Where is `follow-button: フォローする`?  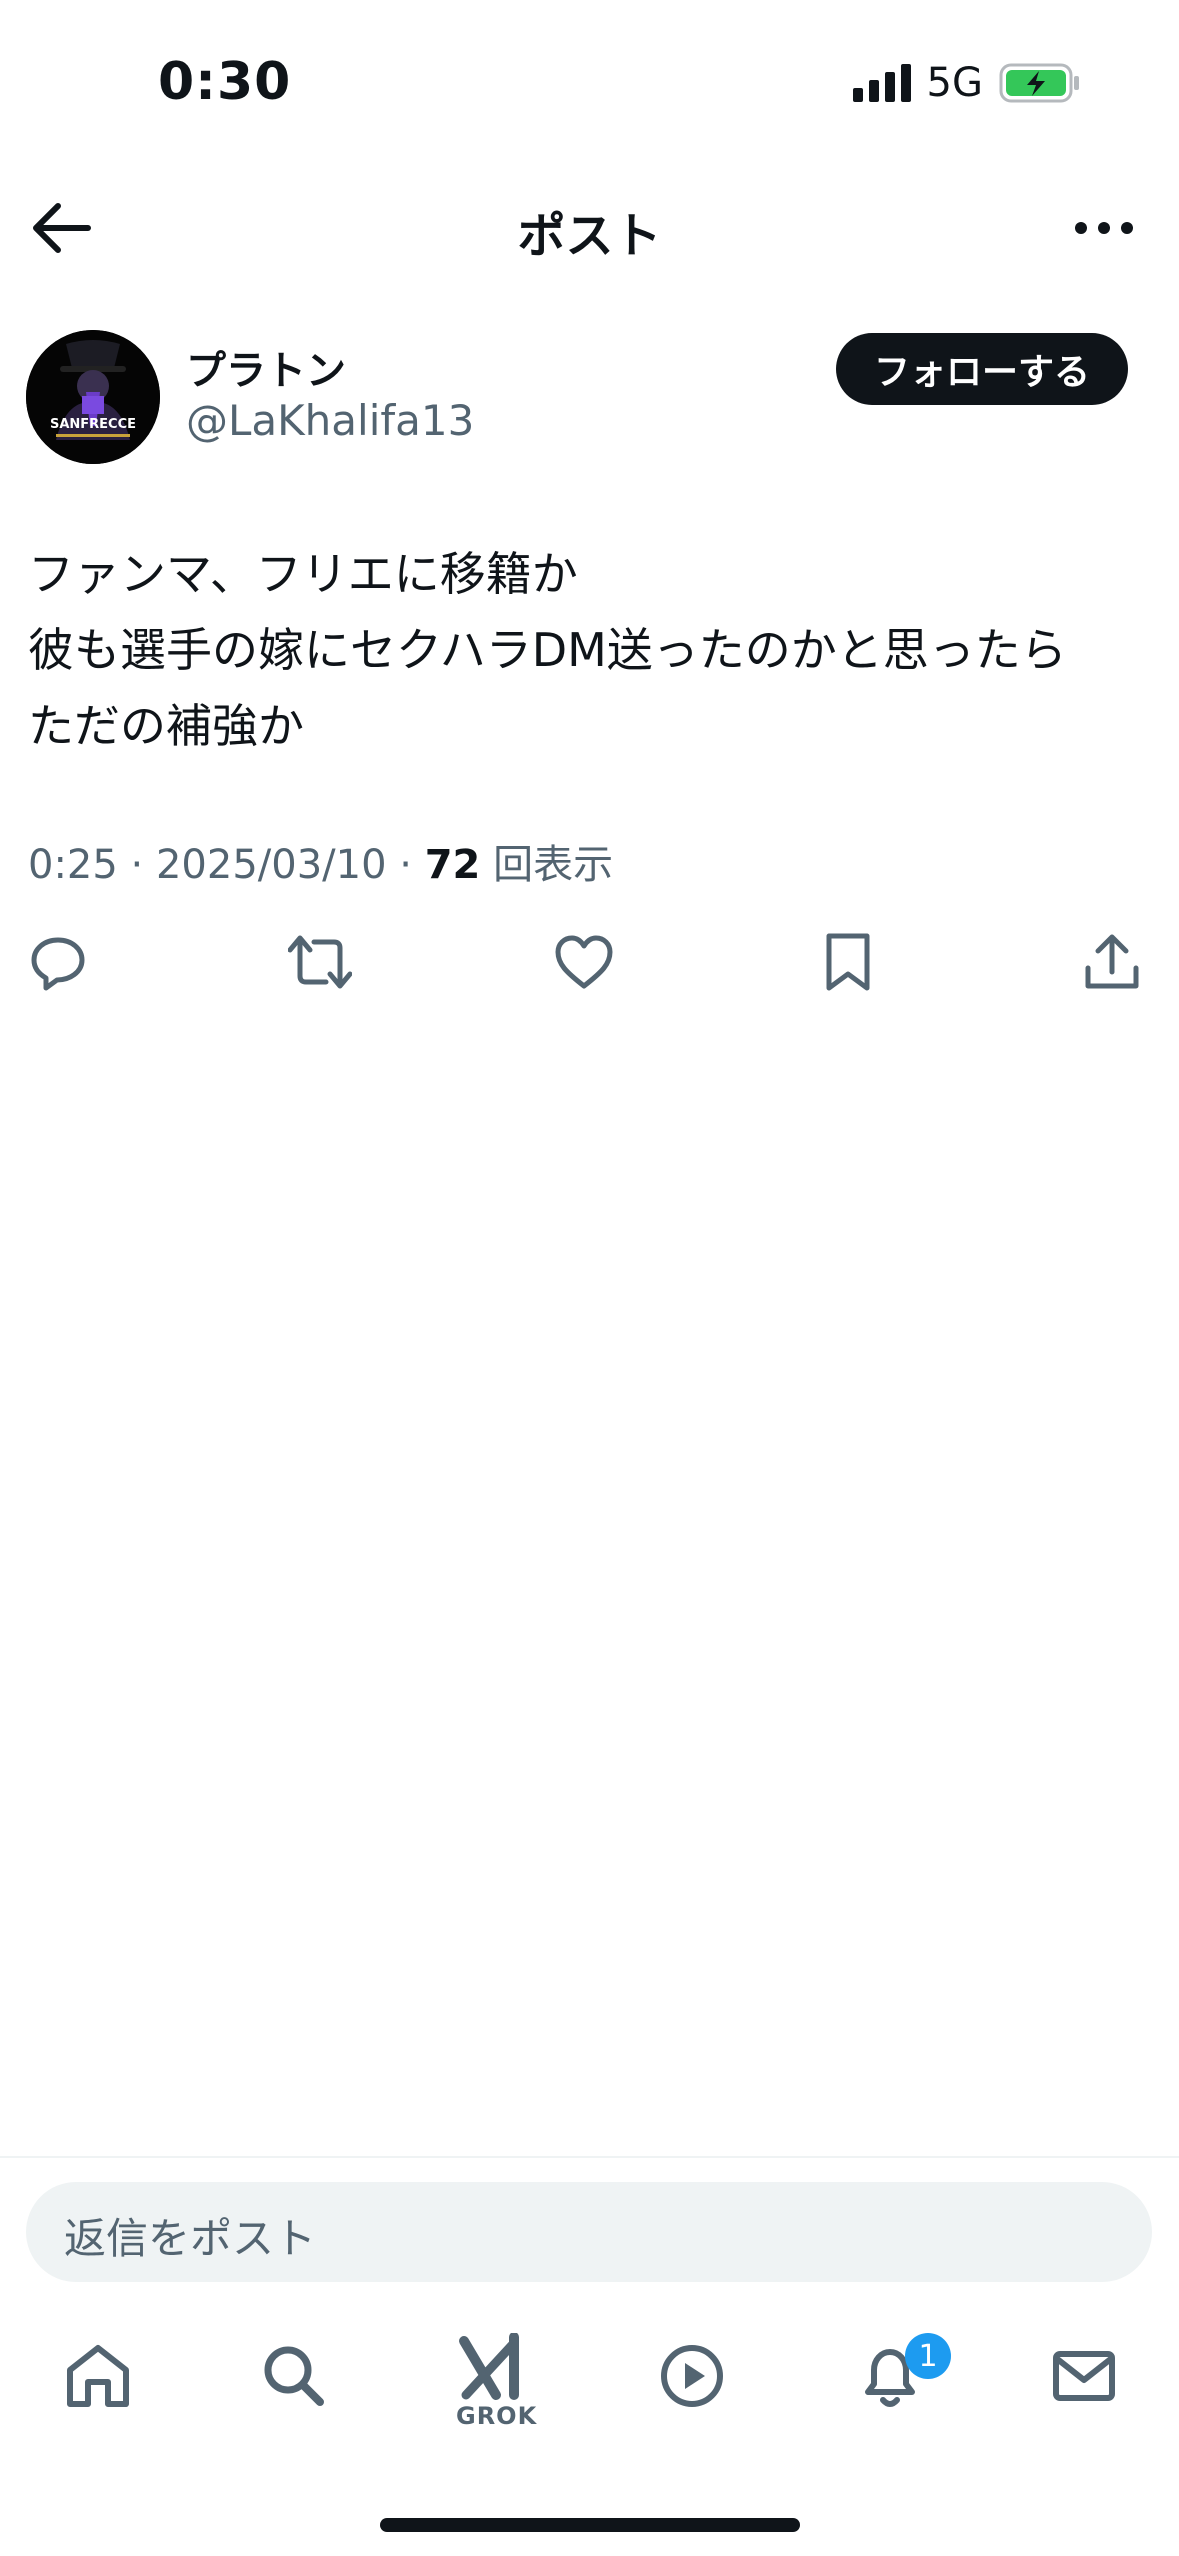 follow-button: フォローする is located at coordinates (982, 369).